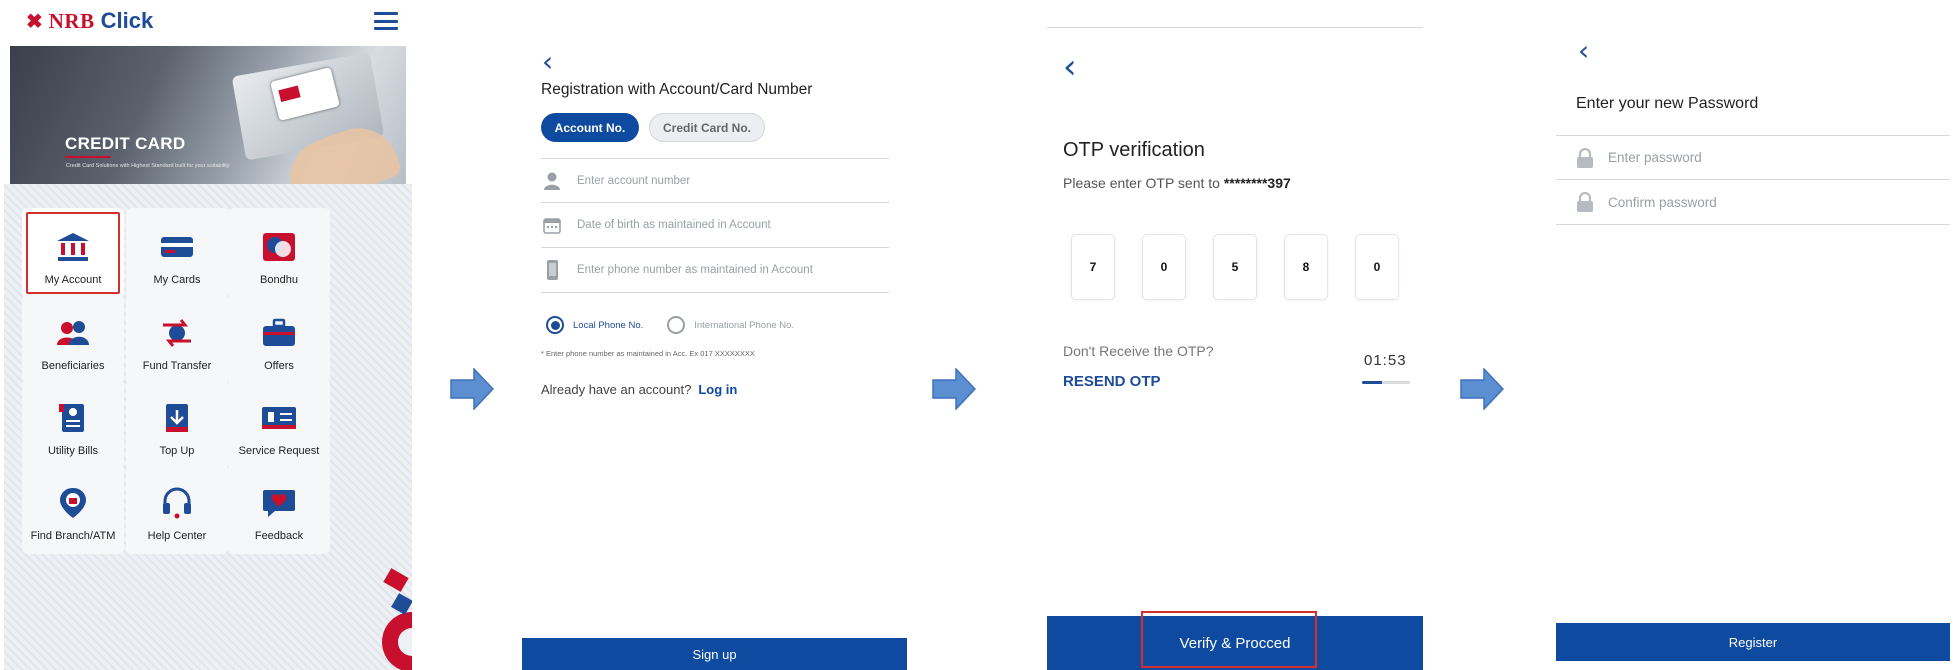 This screenshot has width=1955, height=670. I want to click on top-divider, so click(1235, 27).